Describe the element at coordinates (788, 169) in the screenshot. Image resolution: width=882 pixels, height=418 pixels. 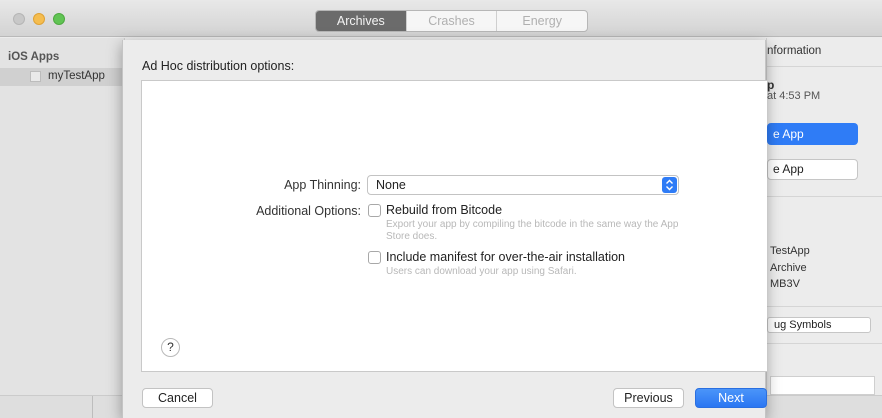
I see `validate-app-label: e App` at that location.